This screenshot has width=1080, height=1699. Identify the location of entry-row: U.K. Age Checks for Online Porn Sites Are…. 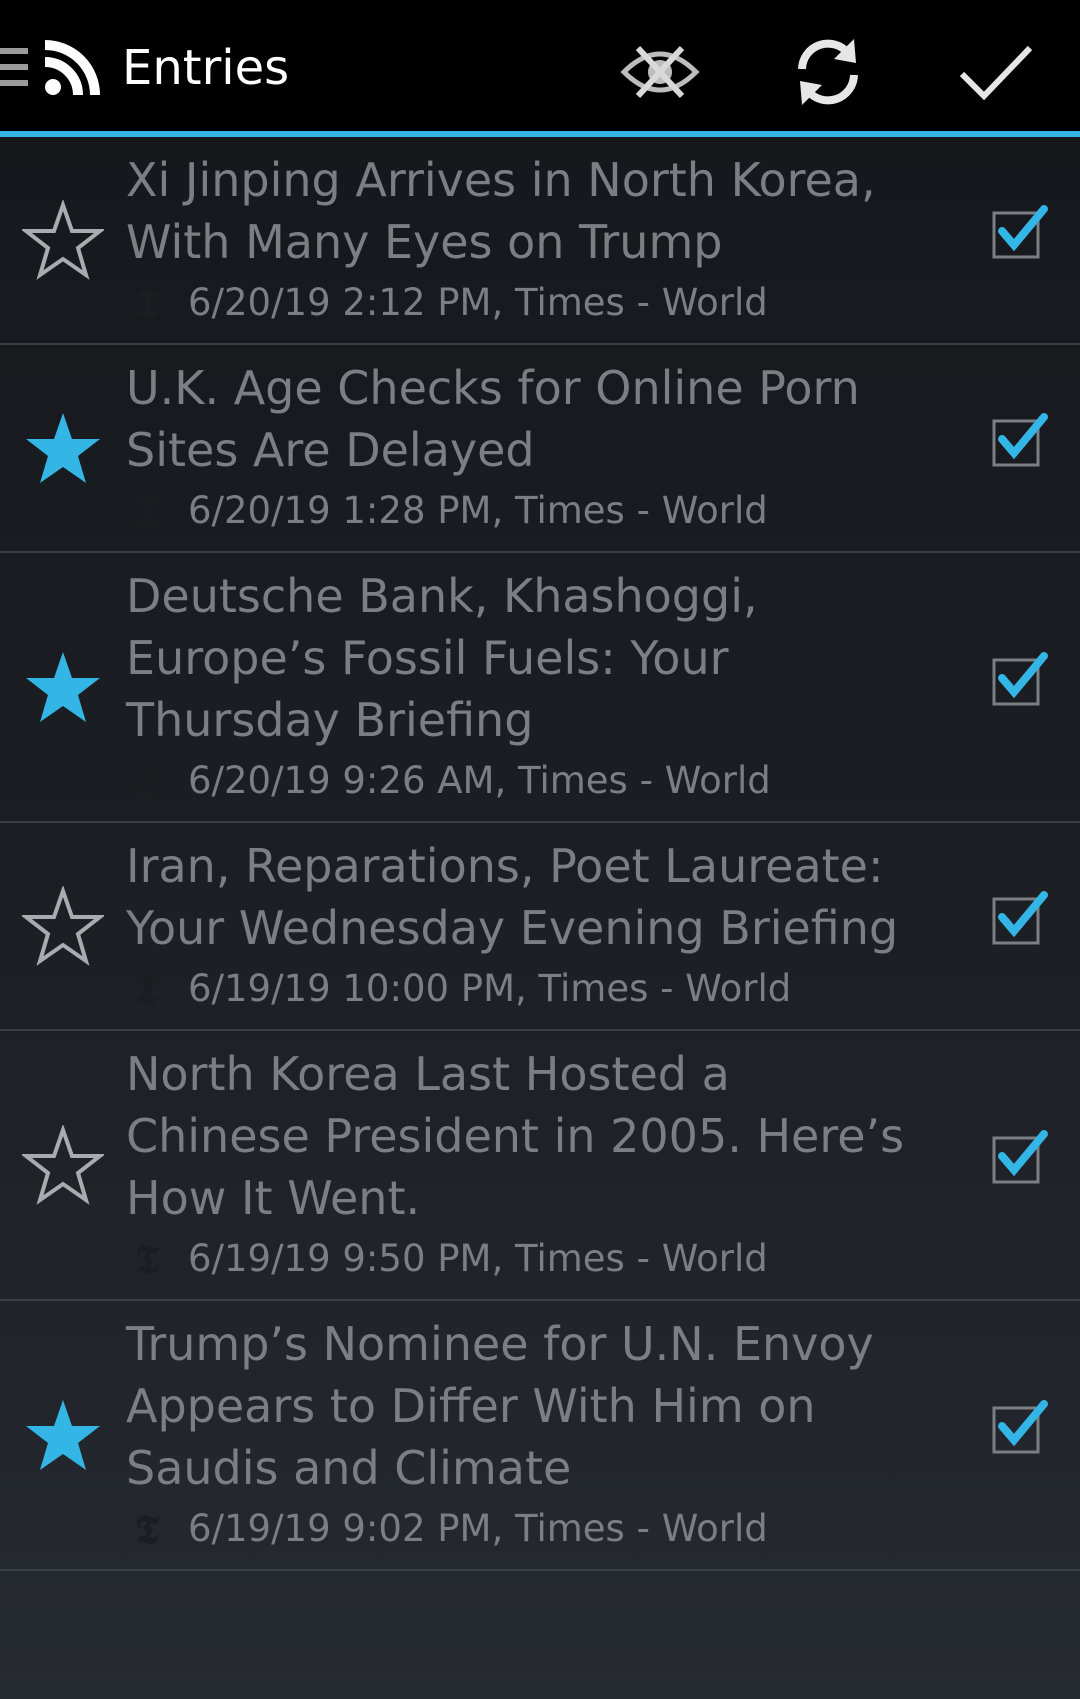
(540, 449).